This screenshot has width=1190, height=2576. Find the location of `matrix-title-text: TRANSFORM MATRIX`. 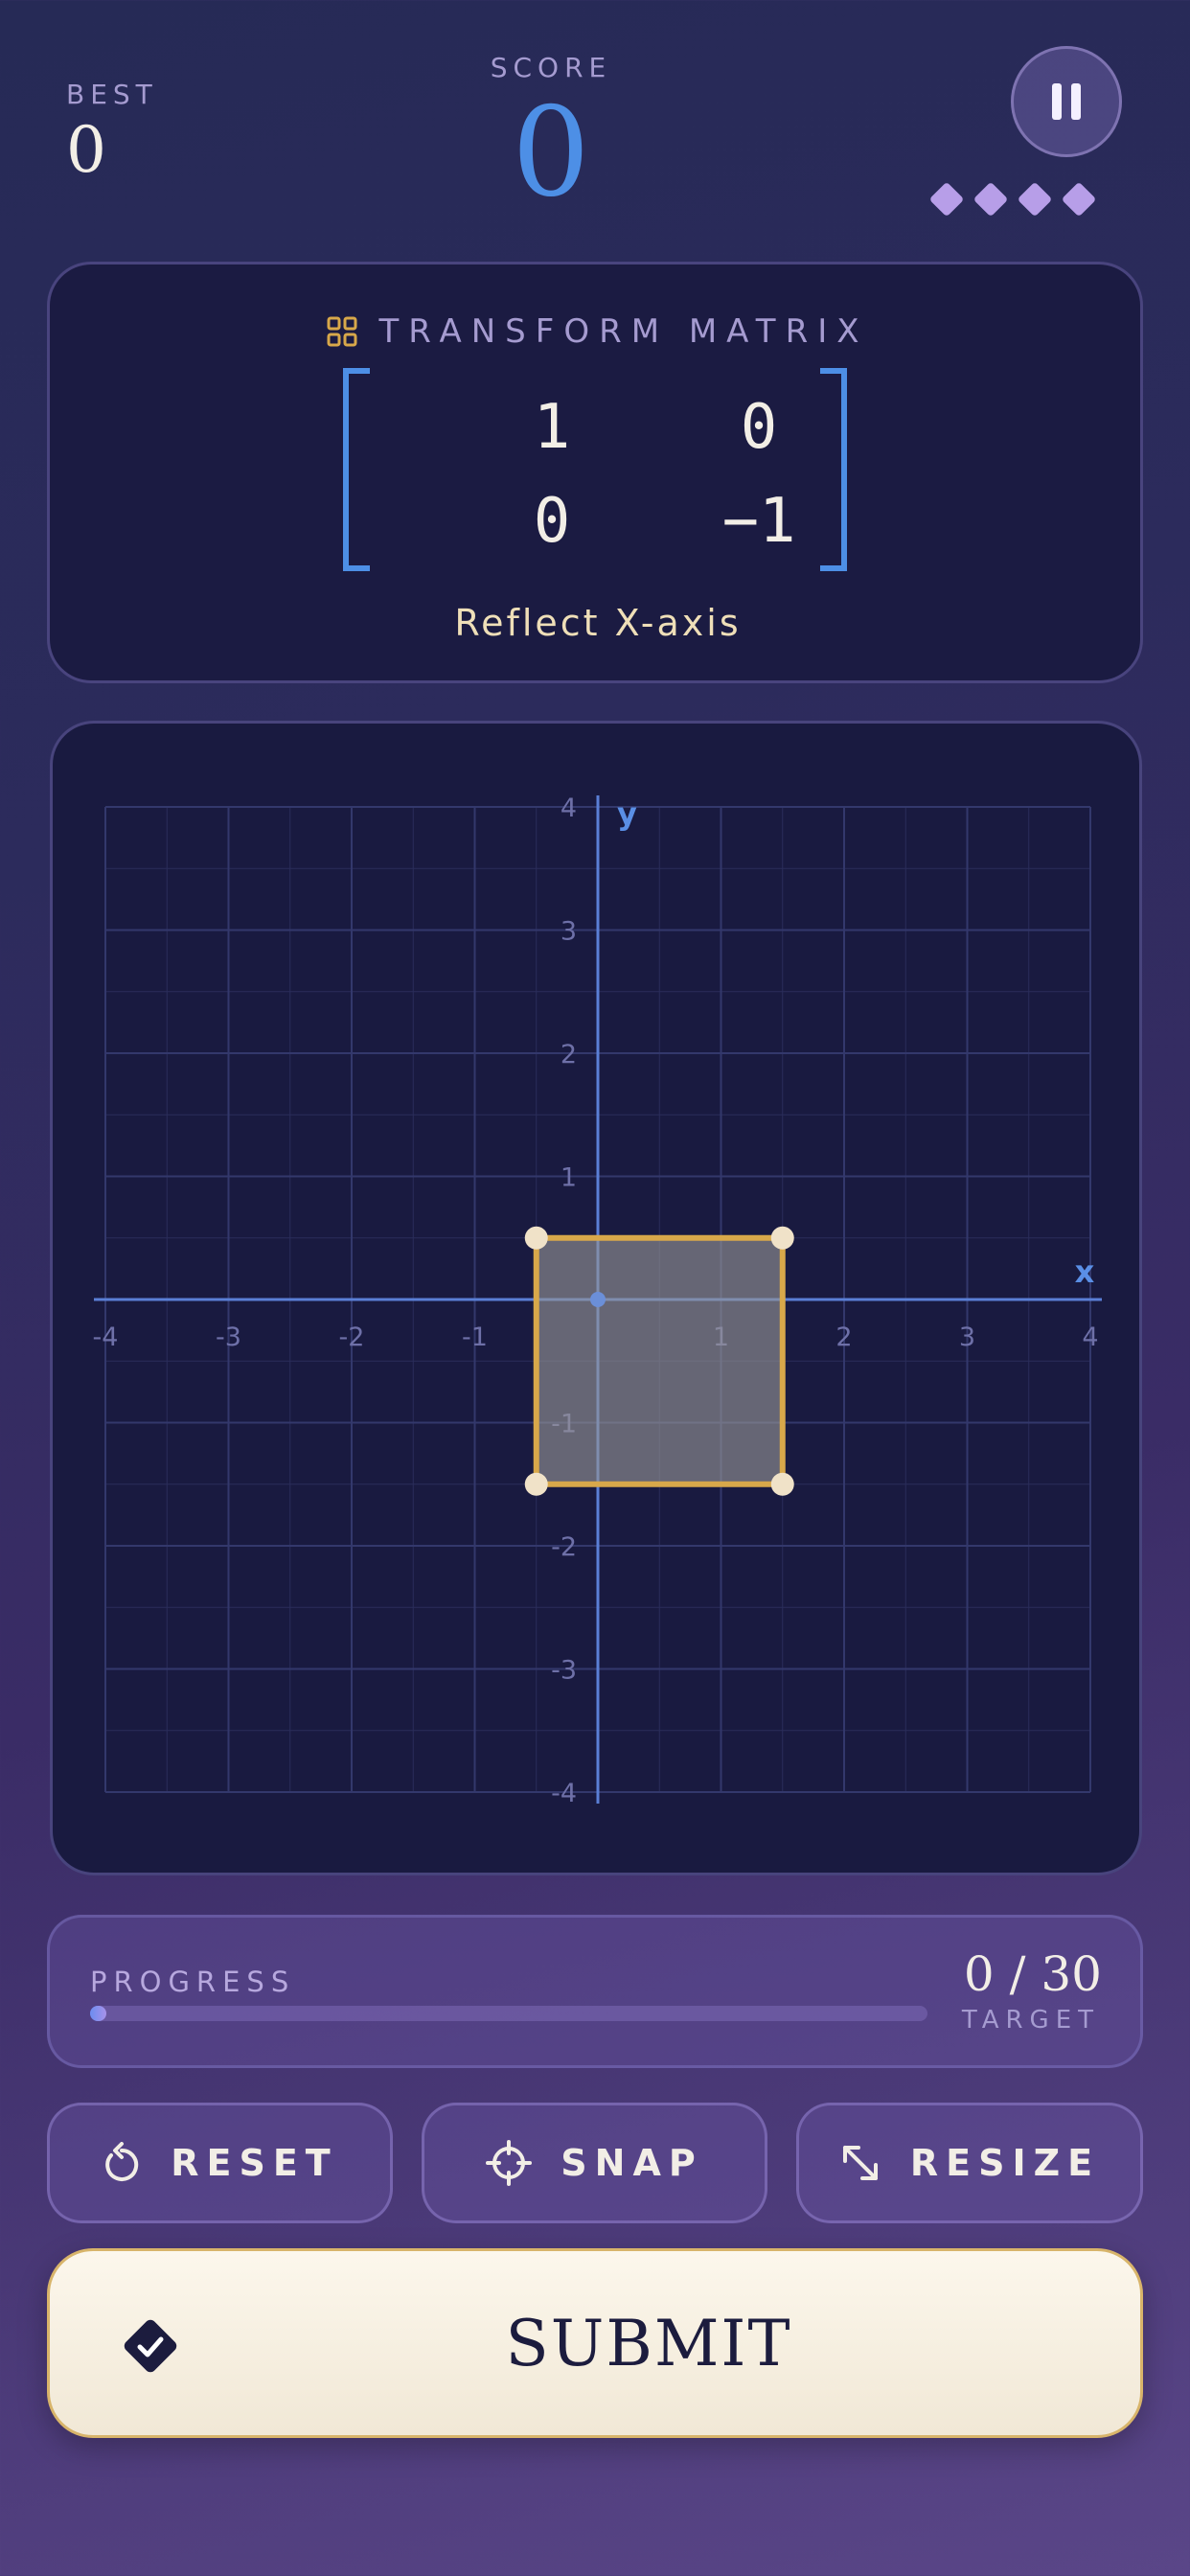

matrix-title-text: TRANSFORM MATRIX is located at coordinates (623, 331).